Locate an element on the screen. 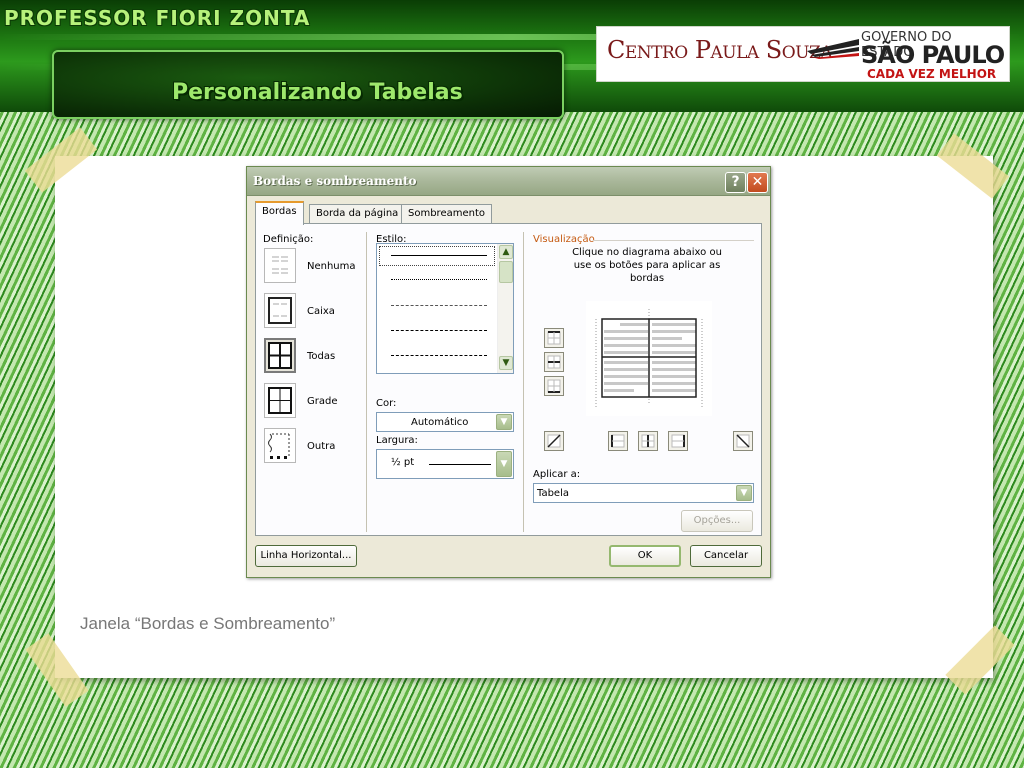 The width and height of the screenshot is (1024, 768). title-box: Personalizando Tabelas is located at coordinates (308, 84).